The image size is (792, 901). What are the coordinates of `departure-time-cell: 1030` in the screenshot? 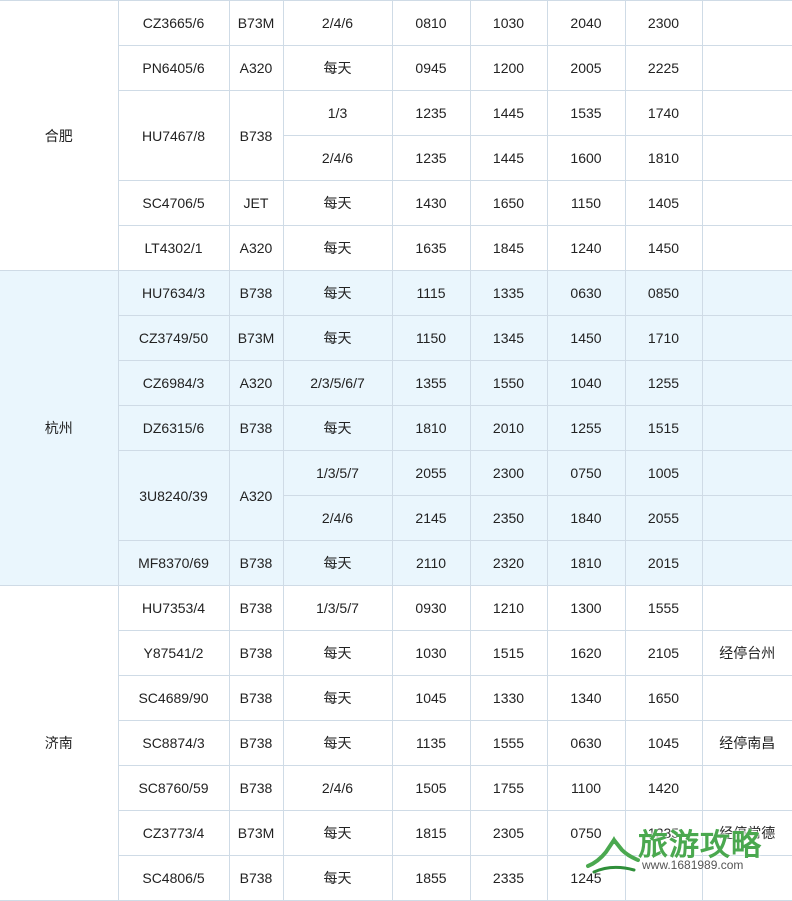 It's located at (431, 653).